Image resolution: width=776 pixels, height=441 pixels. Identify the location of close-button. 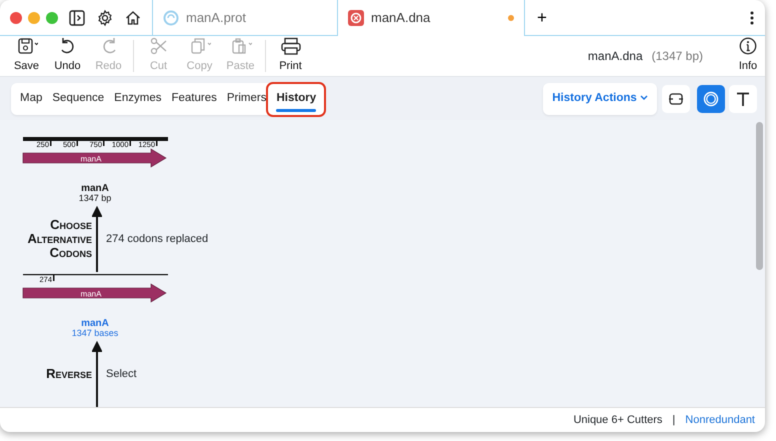
(16, 18).